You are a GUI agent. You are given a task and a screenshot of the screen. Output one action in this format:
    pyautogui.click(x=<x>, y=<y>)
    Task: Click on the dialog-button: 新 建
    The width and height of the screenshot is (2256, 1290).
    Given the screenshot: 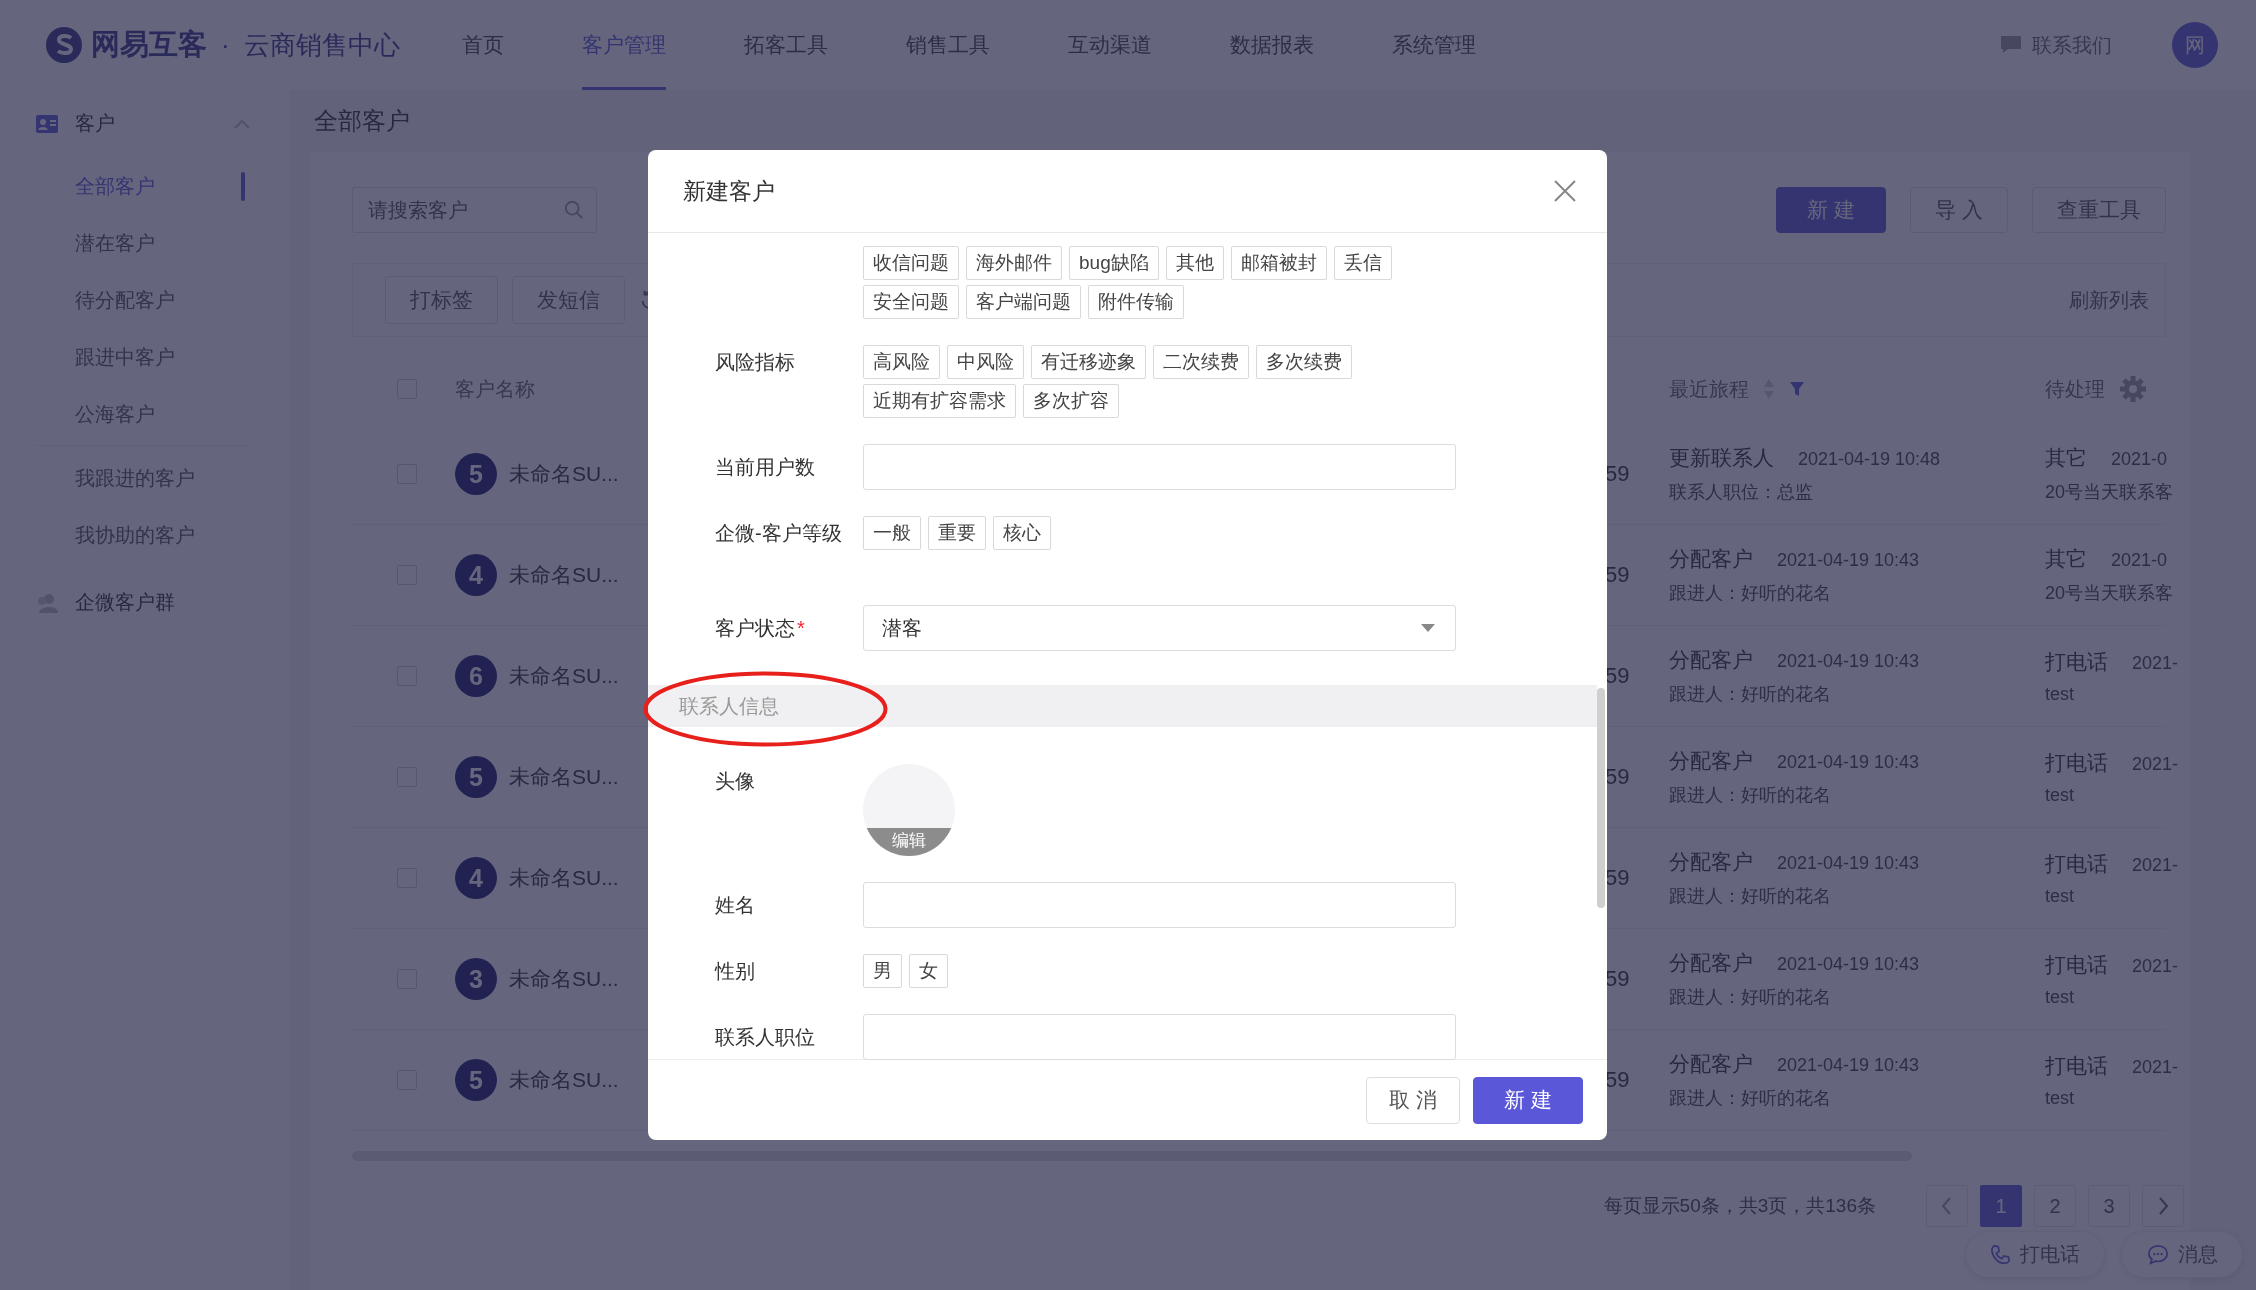 What is the action you would take?
    pyautogui.click(x=1528, y=1100)
    